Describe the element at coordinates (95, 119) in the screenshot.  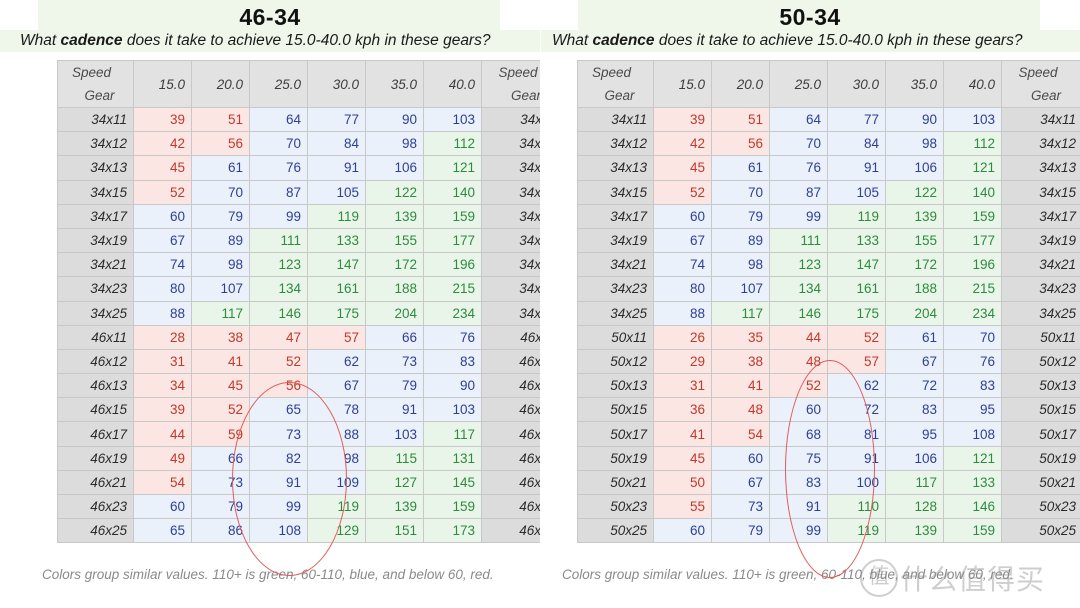
I see `gear-label-left: 34x11` at that location.